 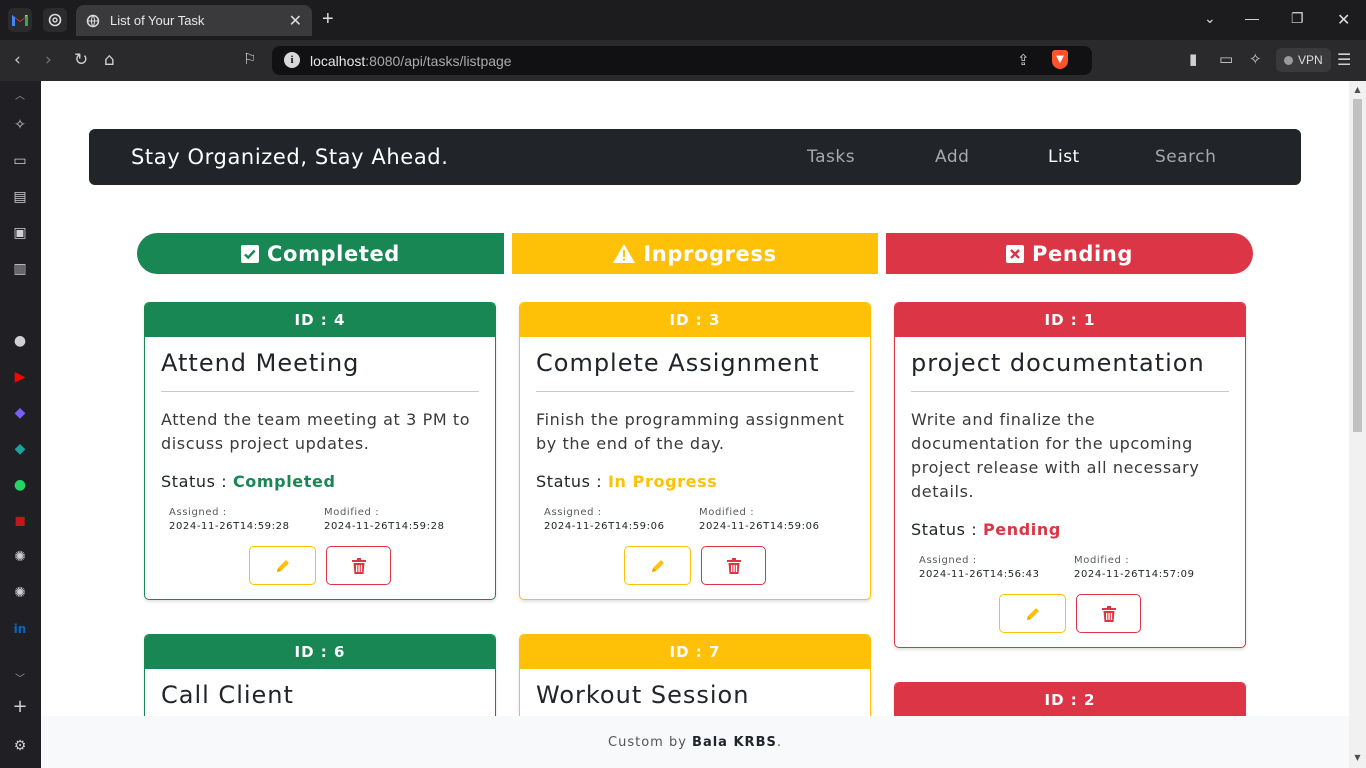 What do you see at coordinates (109, 60) in the screenshot?
I see `home-icon: ⌂` at bounding box center [109, 60].